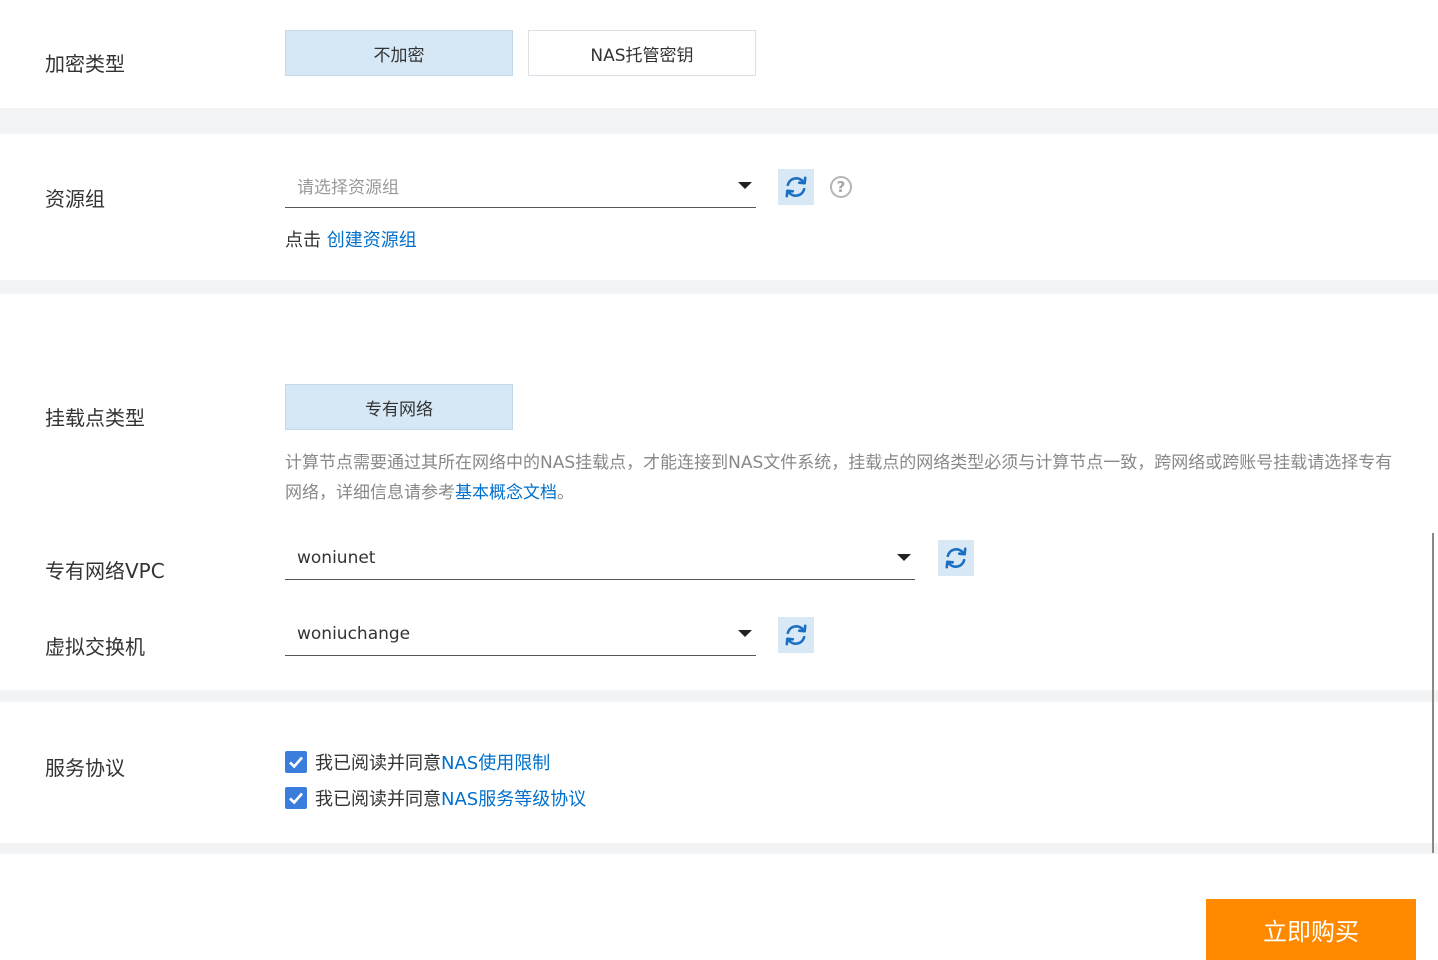 The height and width of the screenshot is (960, 1438). I want to click on create-resource-group-hint: 点击 创建资源组, so click(351, 239).